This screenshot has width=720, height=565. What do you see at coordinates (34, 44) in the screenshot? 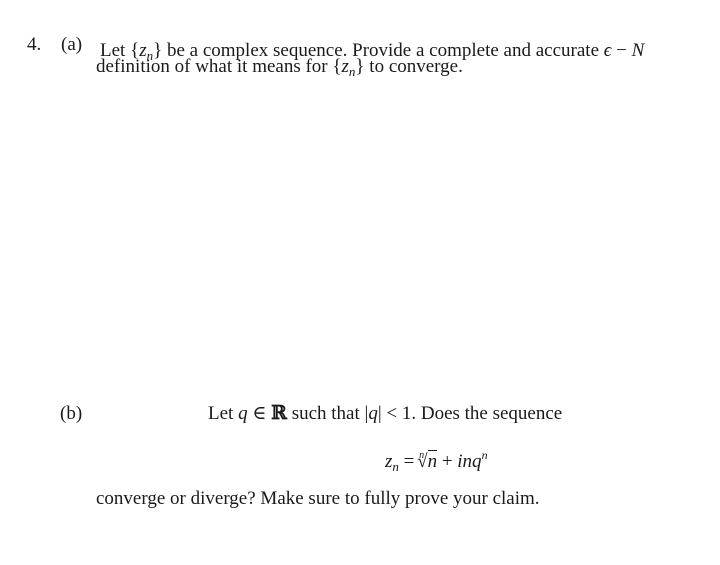
I see `question-number: 4.` at bounding box center [34, 44].